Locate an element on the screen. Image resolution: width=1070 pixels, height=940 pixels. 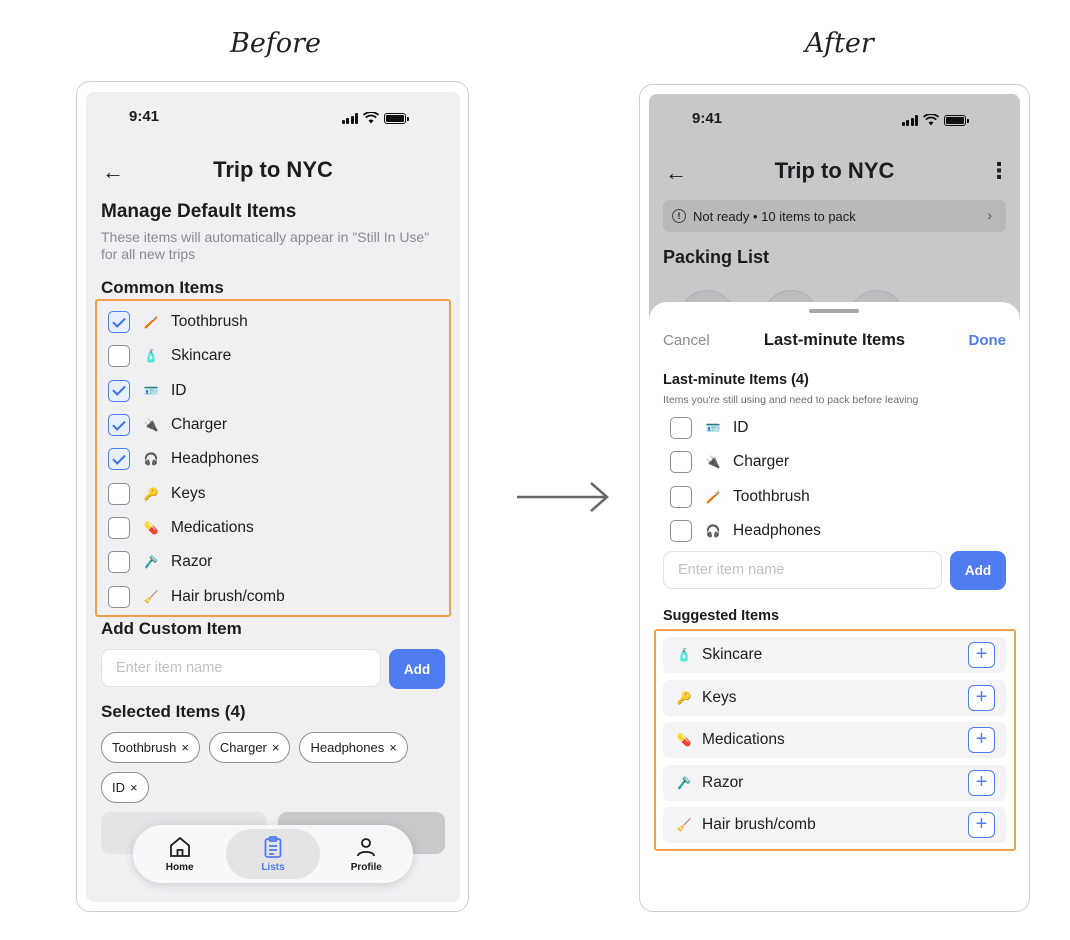
last-minute-list: 🪪 ID 🔌 Charger 🪥 Toothbrush 🎧 Headphones is located at coordinates (745, 479).